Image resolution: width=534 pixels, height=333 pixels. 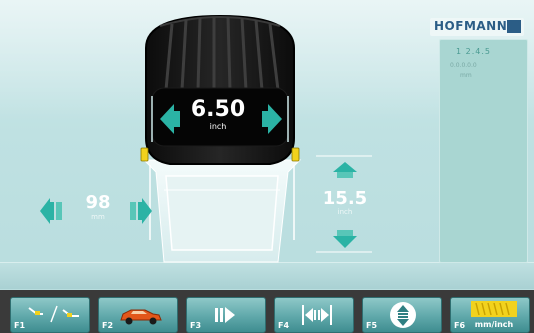 What do you see at coordinates (345, 239) in the screenshot?
I see `diameter-arrow-down-icon` at bounding box center [345, 239].